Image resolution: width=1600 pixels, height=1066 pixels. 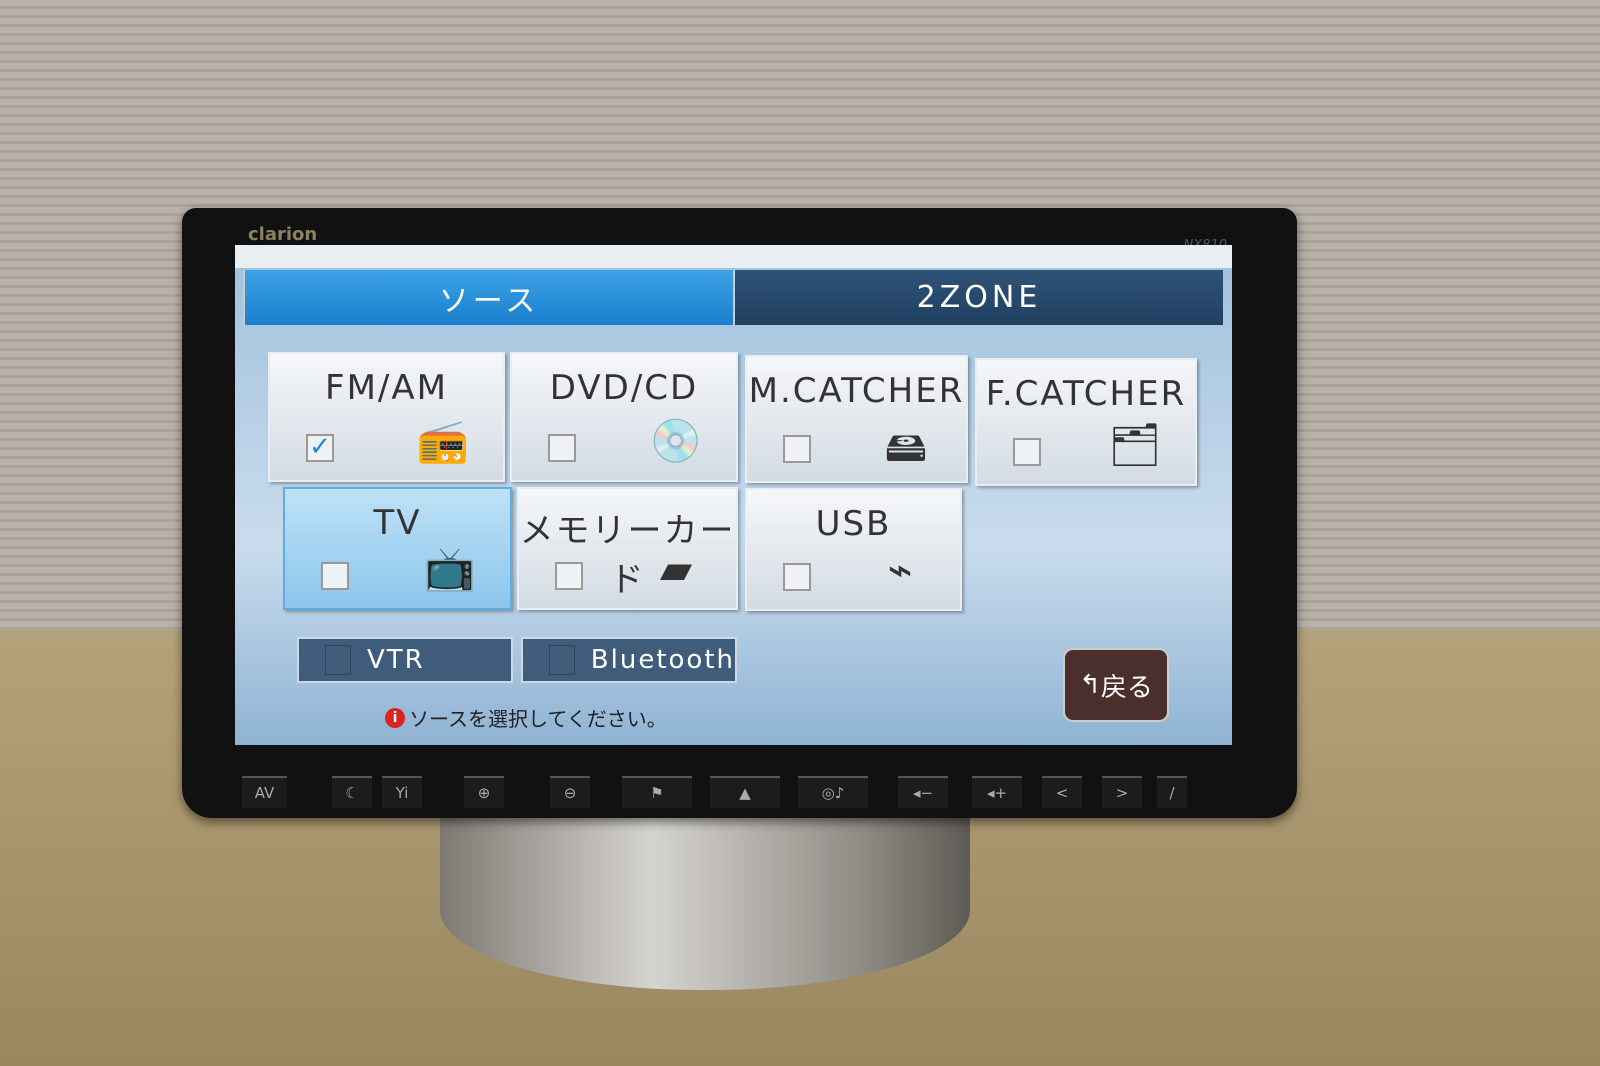 I want to click on back-arrow-icon: ↰, so click(x=1090, y=685).